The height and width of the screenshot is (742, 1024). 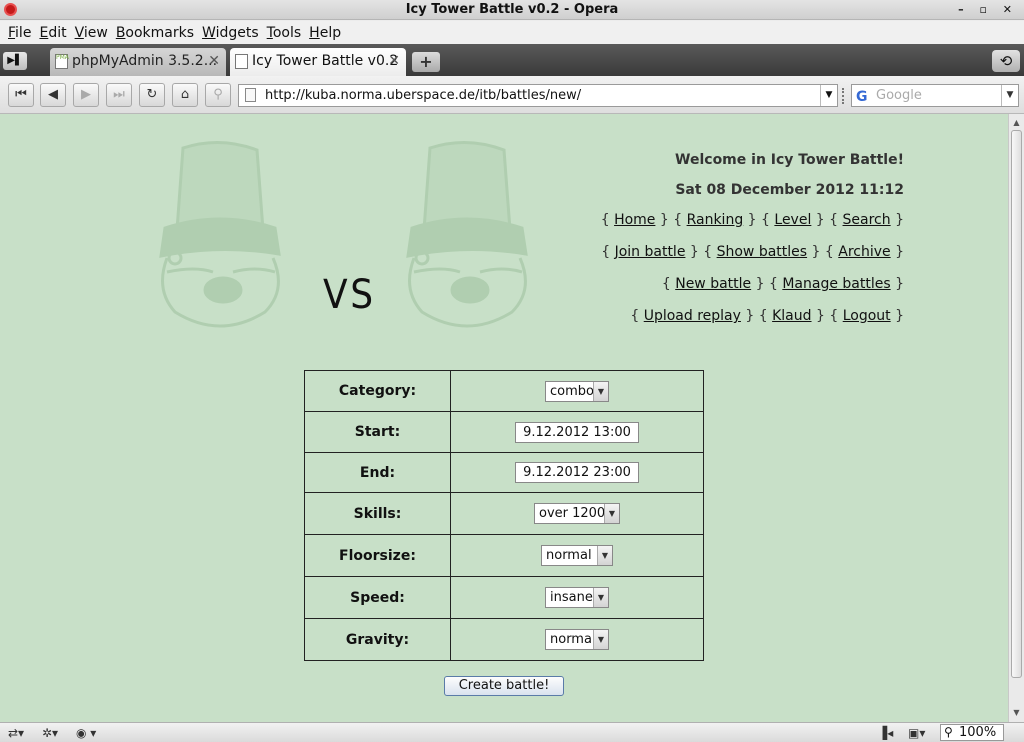 I want to click on menu-help: Help, so click(x=325, y=33).